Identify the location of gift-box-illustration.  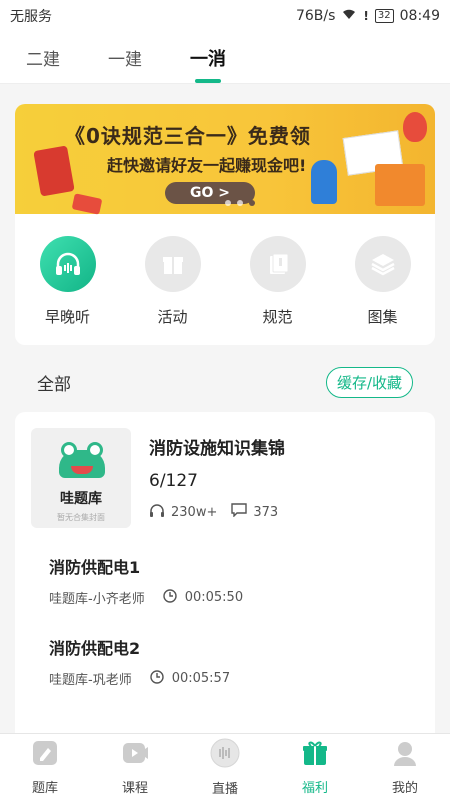
(400, 185).